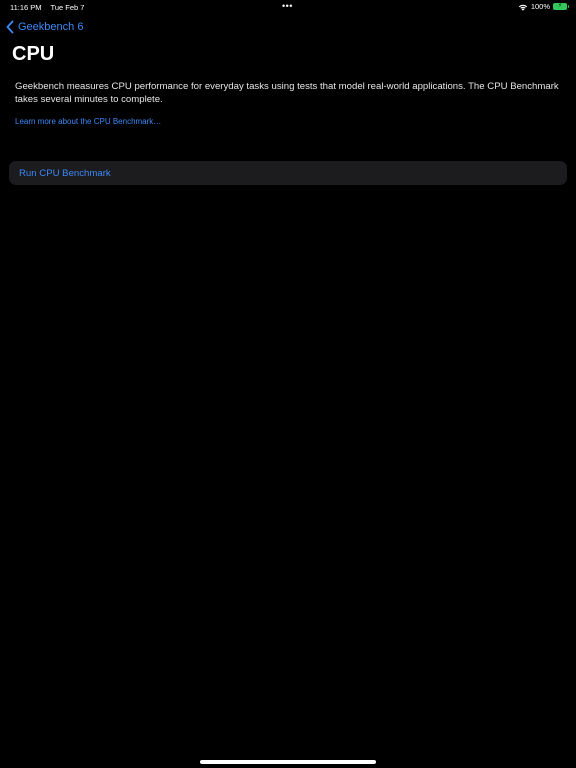  Describe the element at coordinates (522, 7) in the screenshot. I see `wifi-icon` at that location.